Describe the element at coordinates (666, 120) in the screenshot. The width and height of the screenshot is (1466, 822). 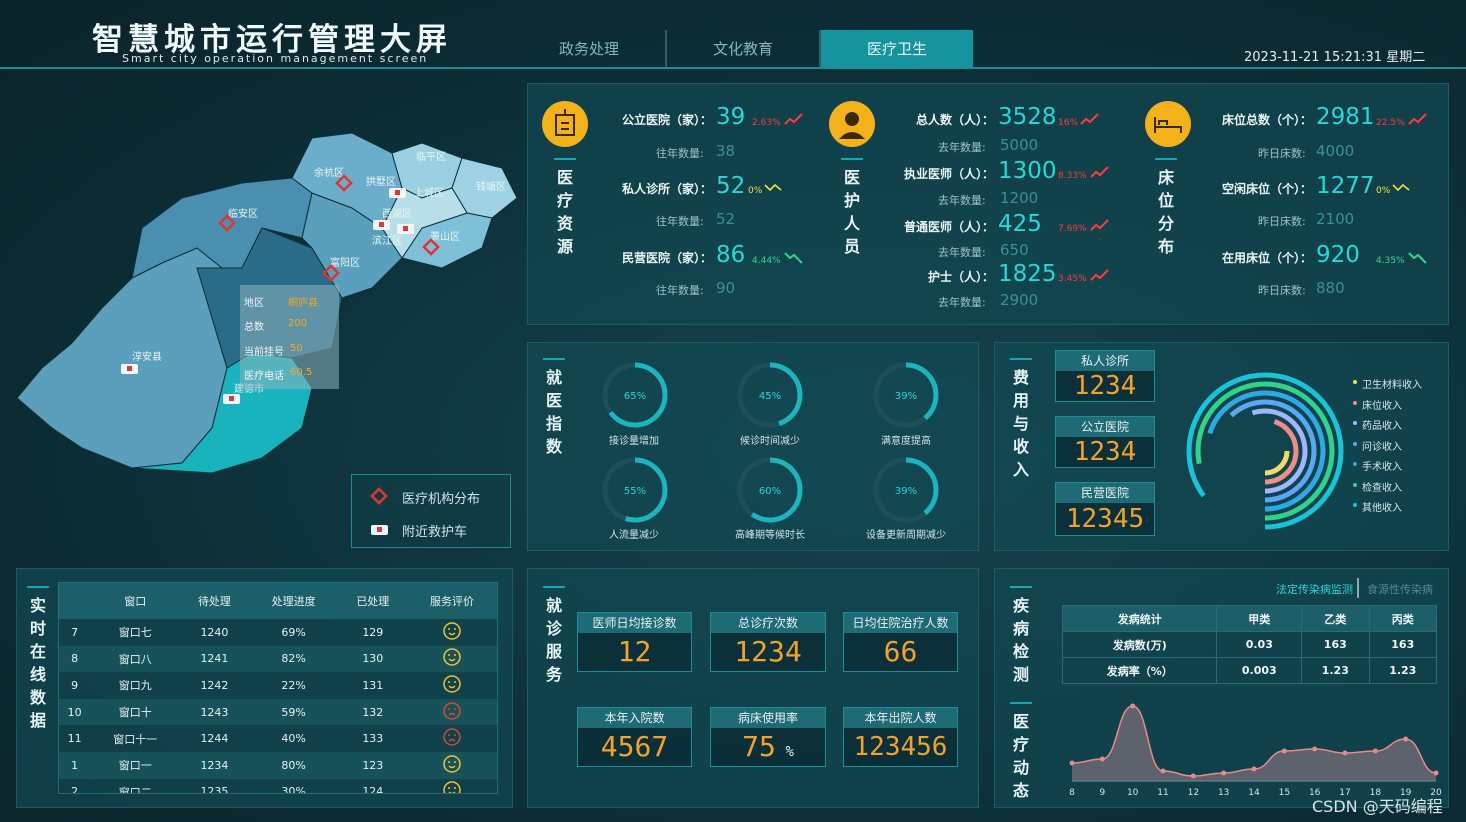
I see `stat-label: 公立医院（家）：` at that location.